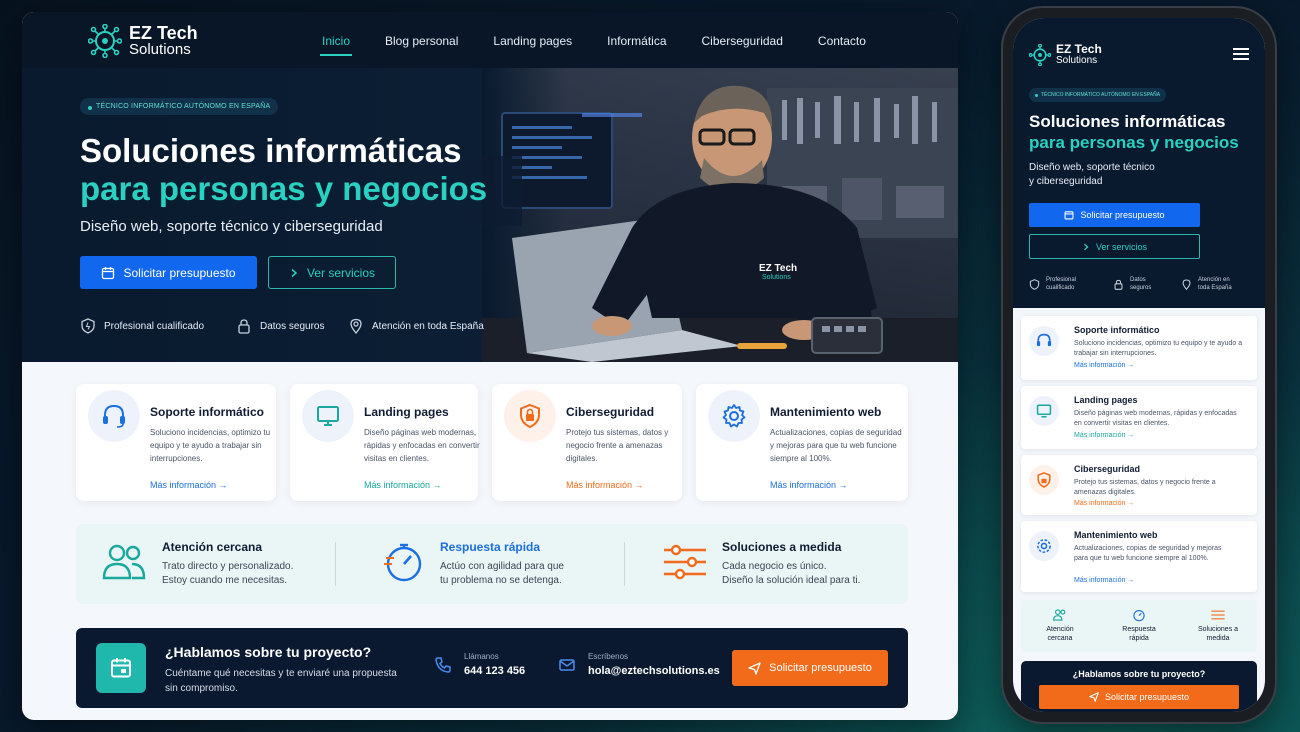 Image resolution: width=1300 pixels, height=732 pixels. What do you see at coordinates (421, 41) in the screenshot?
I see `nav-item-blog-personal: Blog personal` at bounding box center [421, 41].